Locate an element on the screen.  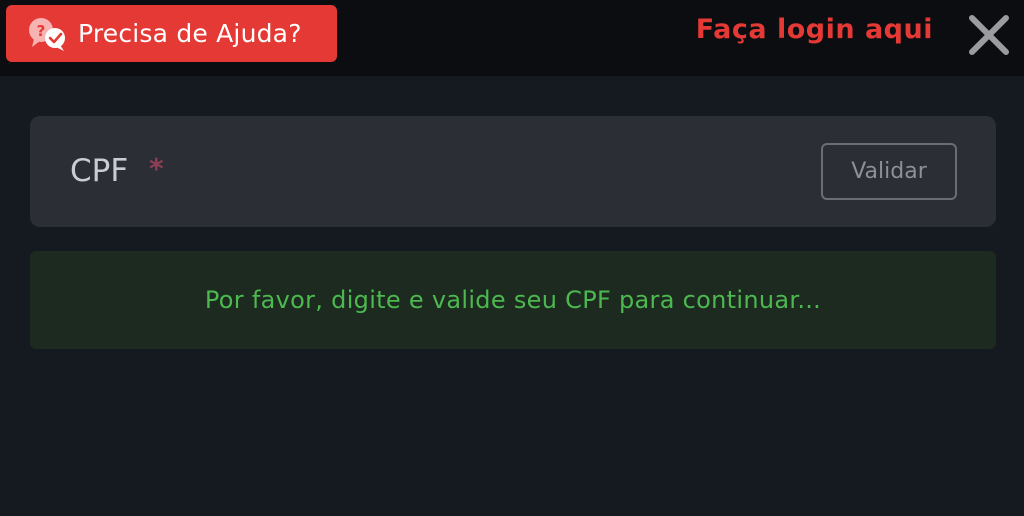
help-button: ? Precisa de Ajuda? is located at coordinates (171, 33).